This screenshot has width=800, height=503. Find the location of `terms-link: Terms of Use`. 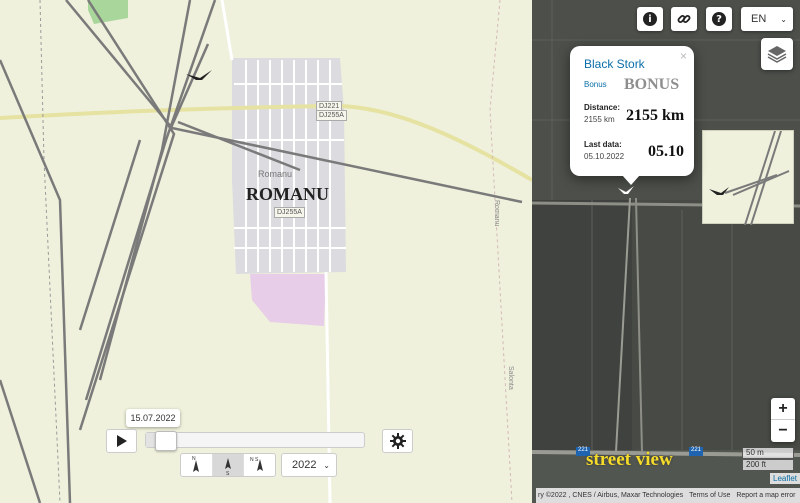

terms-link: Terms of Use is located at coordinates (709, 495).